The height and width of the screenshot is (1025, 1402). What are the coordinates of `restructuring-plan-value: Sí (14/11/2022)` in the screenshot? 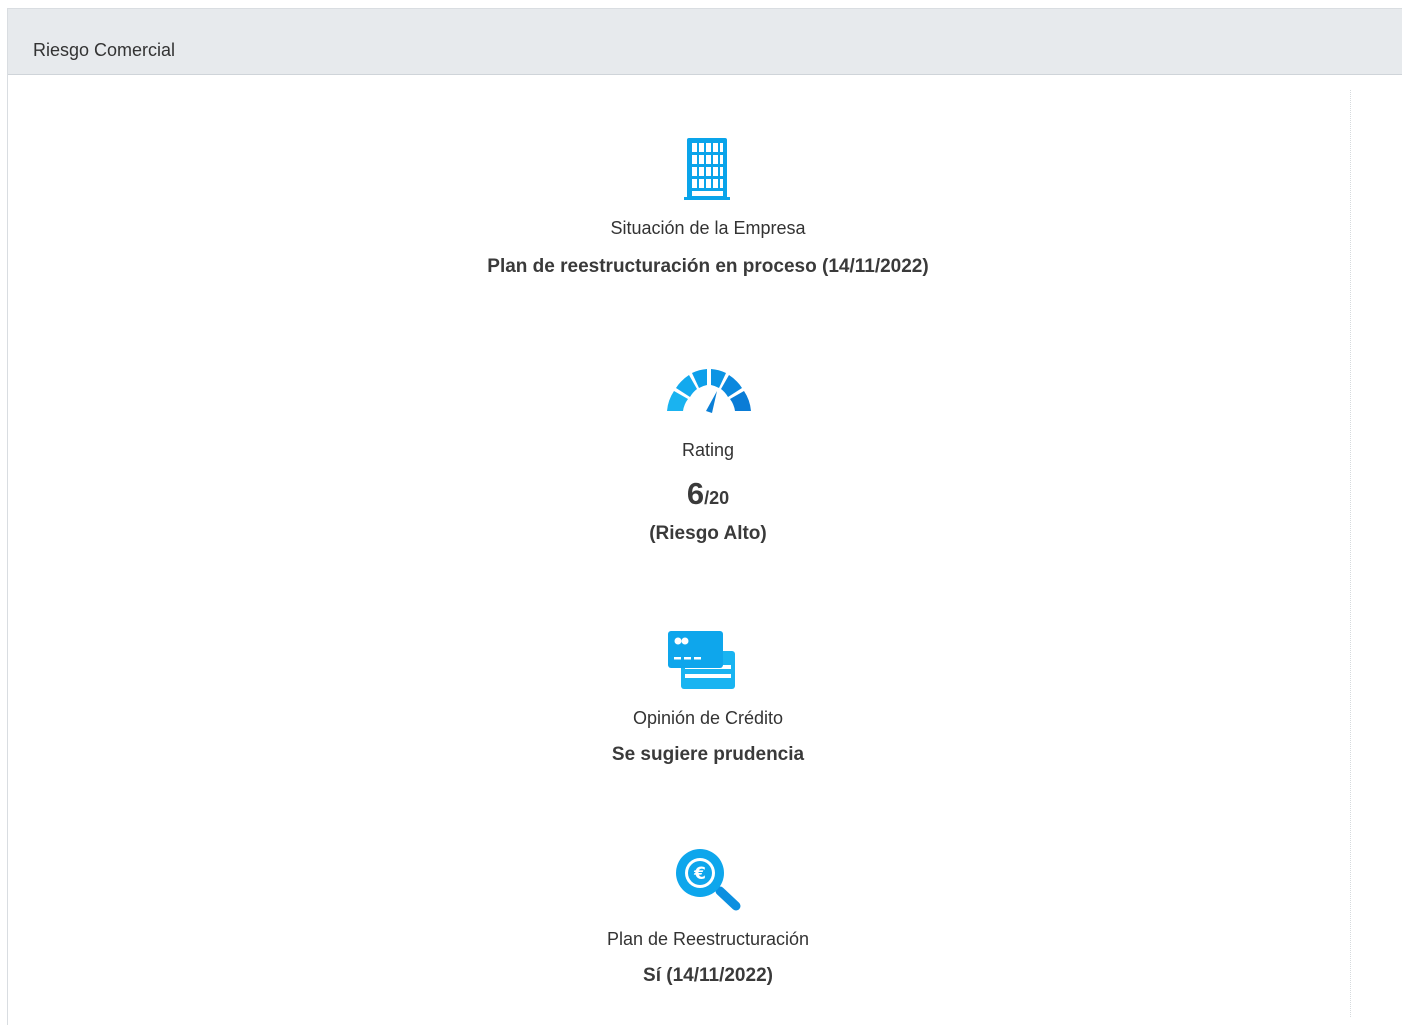 It's located at (708, 975).